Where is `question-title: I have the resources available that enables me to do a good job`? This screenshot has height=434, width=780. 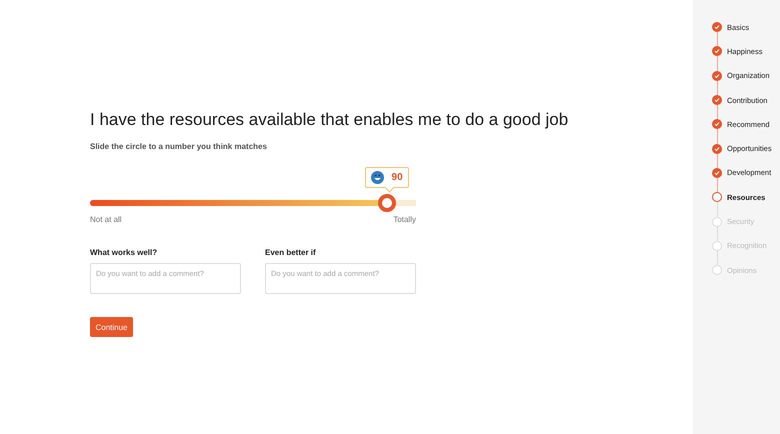 question-title: I have the resources available that enables me to do a good job is located at coordinates (330, 120).